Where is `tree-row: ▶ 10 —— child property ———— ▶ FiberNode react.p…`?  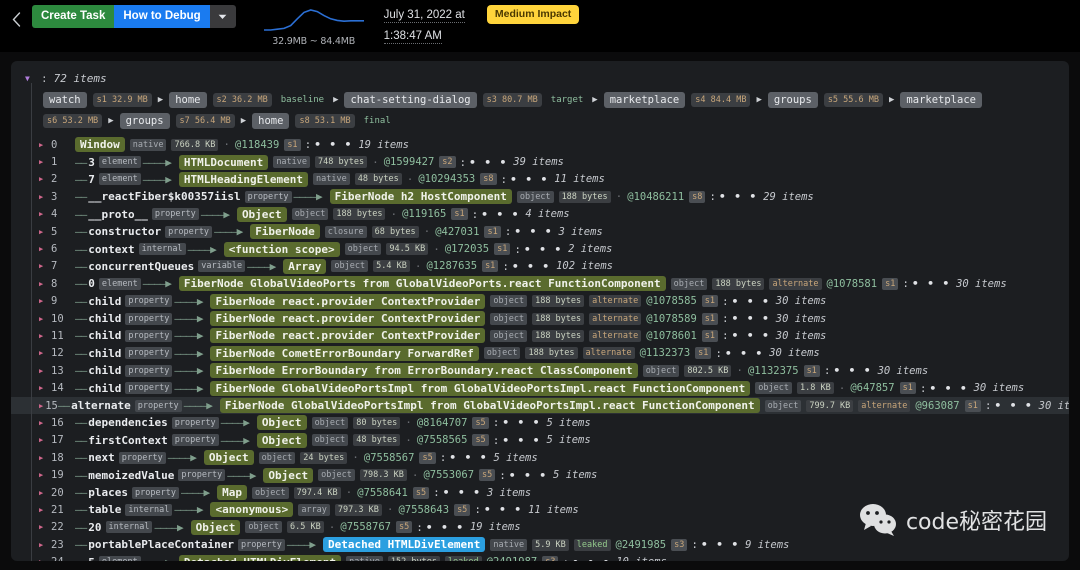
tree-row: ▶ 10 —— child property ———— ▶ FiberNode react.p… is located at coordinates (540, 318).